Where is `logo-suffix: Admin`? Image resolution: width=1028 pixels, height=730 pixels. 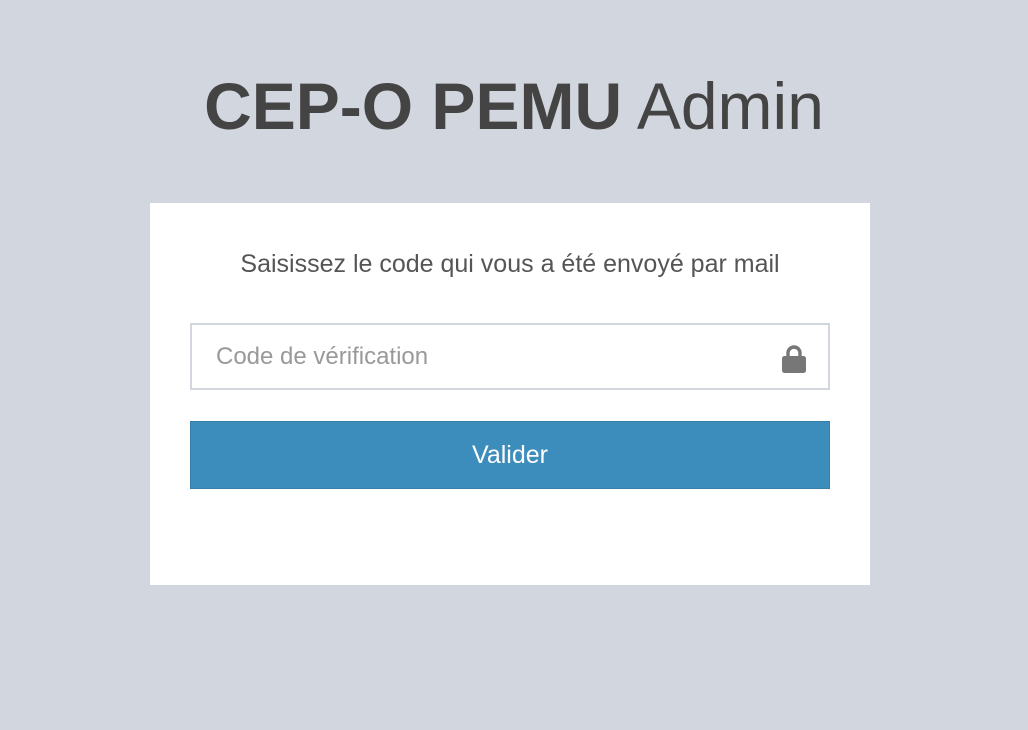 logo-suffix: Admin is located at coordinates (730, 106).